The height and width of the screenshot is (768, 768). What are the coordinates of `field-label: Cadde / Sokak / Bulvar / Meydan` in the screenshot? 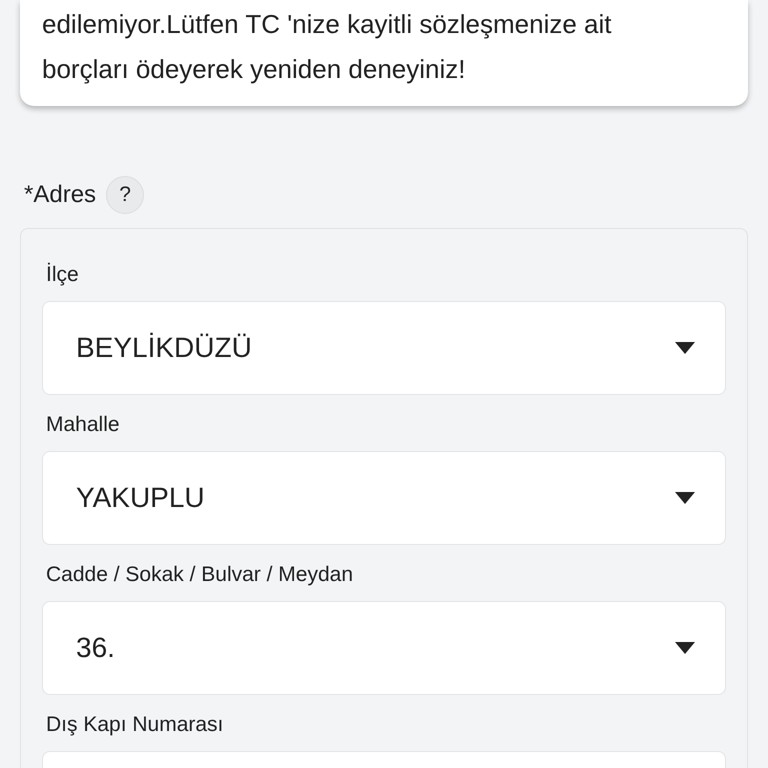 It's located at (199, 575).